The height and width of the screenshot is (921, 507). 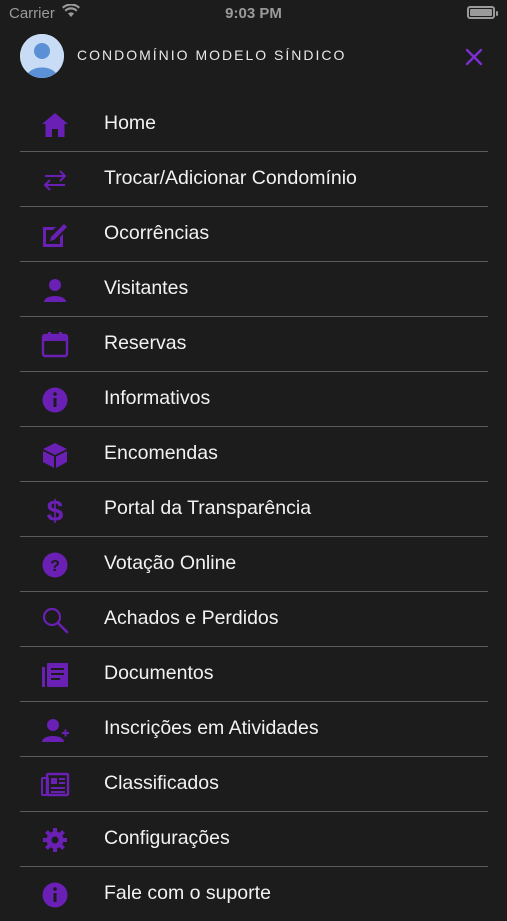 What do you see at coordinates (55, 235) in the screenshot?
I see `edit-icon` at bounding box center [55, 235].